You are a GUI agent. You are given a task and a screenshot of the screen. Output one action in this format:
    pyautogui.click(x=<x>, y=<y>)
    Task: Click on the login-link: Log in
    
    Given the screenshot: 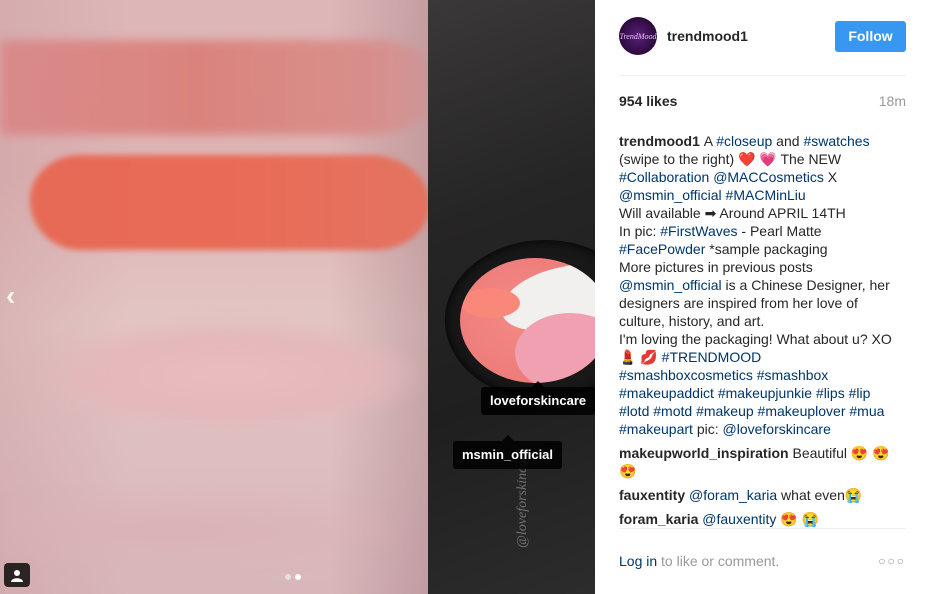 What is the action you would take?
    pyautogui.click(x=638, y=561)
    